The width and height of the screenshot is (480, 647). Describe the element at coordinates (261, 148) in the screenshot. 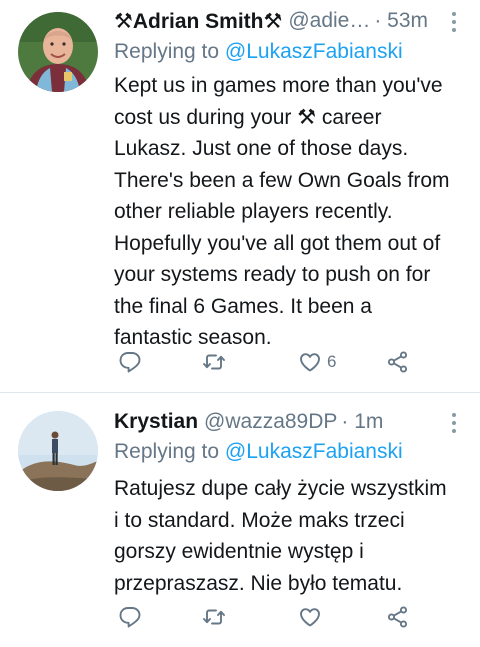

I see `tweet-text-line: Lukasz. Just one of those days.` at that location.